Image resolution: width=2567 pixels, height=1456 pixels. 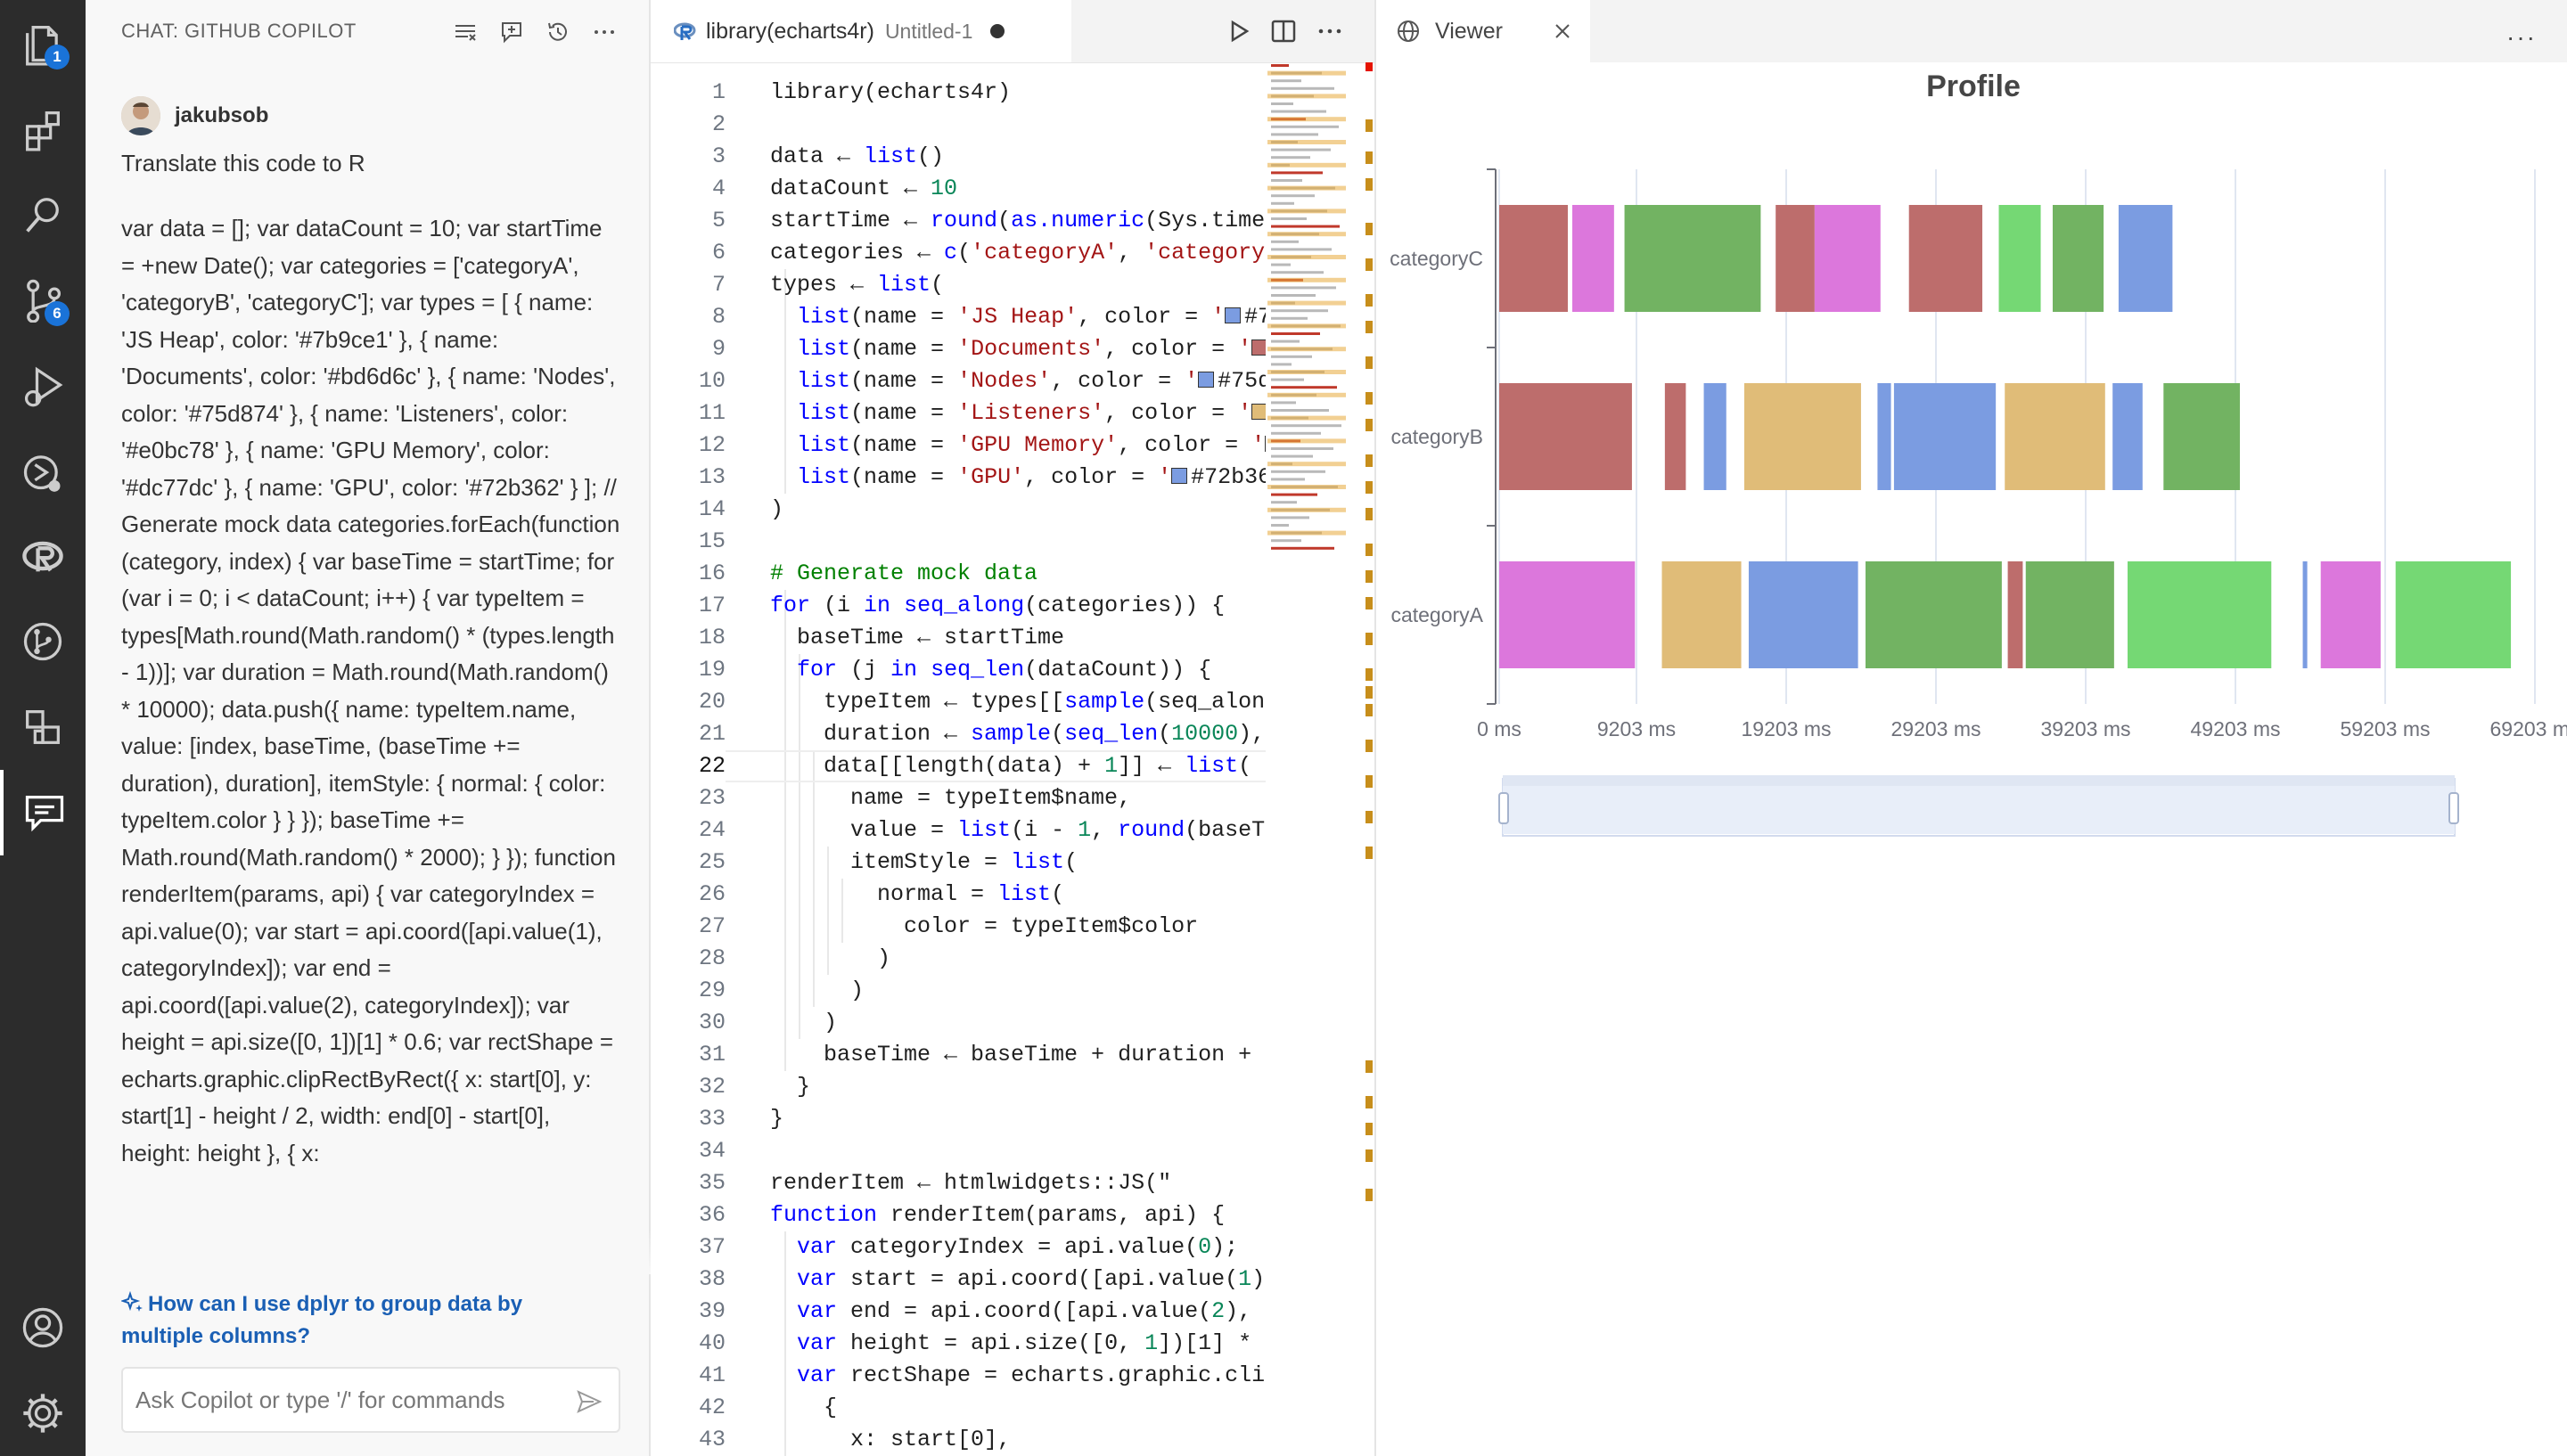 I want to click on split-editor-icon, so click(x=1283, y=31).